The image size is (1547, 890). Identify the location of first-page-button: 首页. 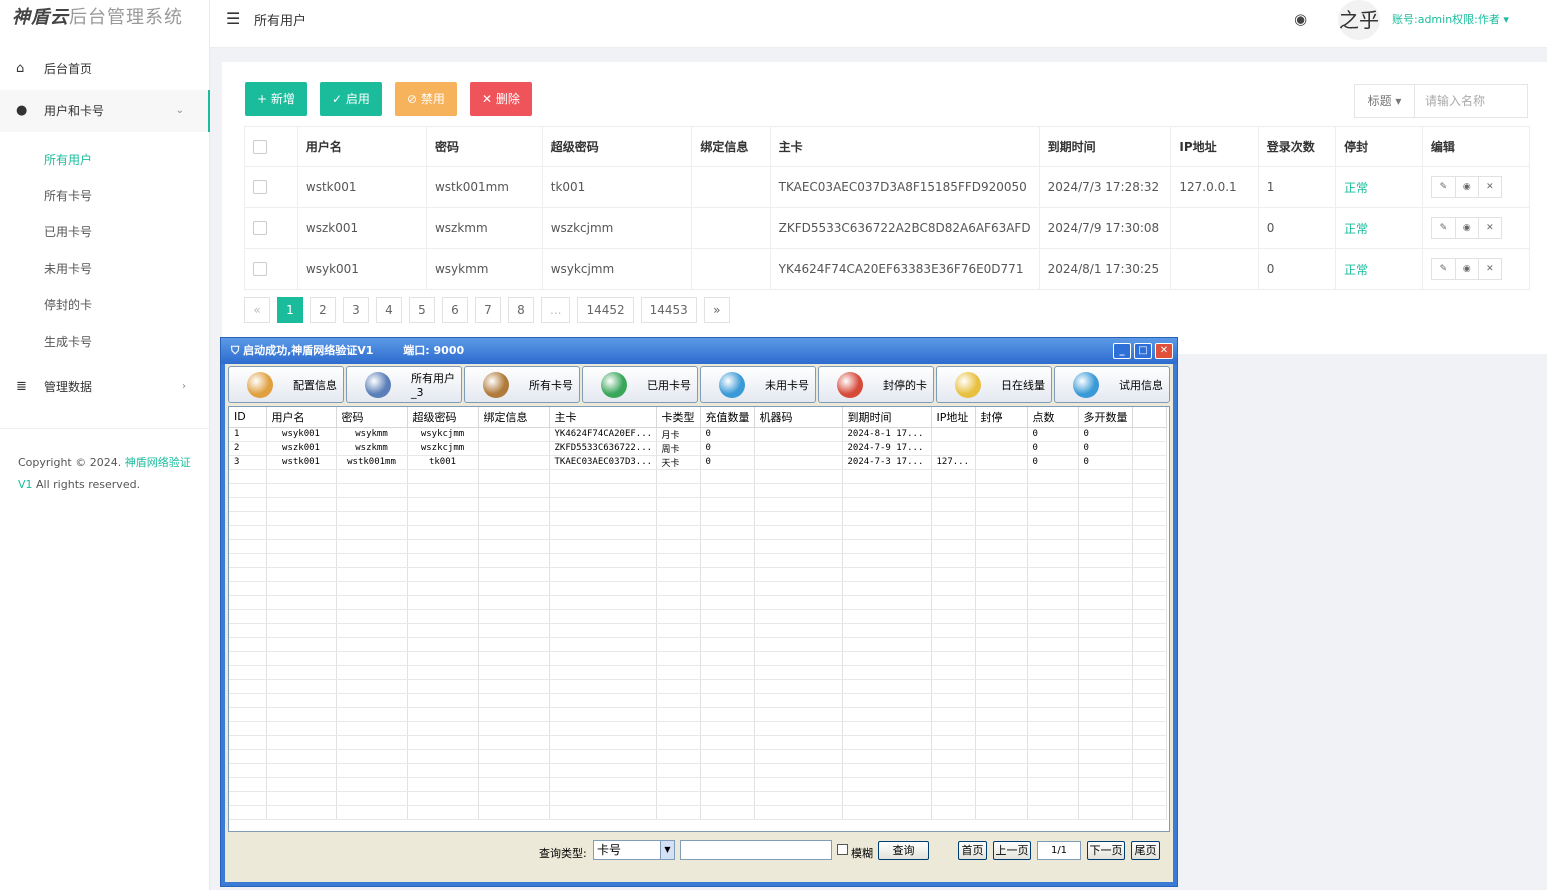
(972, 850).